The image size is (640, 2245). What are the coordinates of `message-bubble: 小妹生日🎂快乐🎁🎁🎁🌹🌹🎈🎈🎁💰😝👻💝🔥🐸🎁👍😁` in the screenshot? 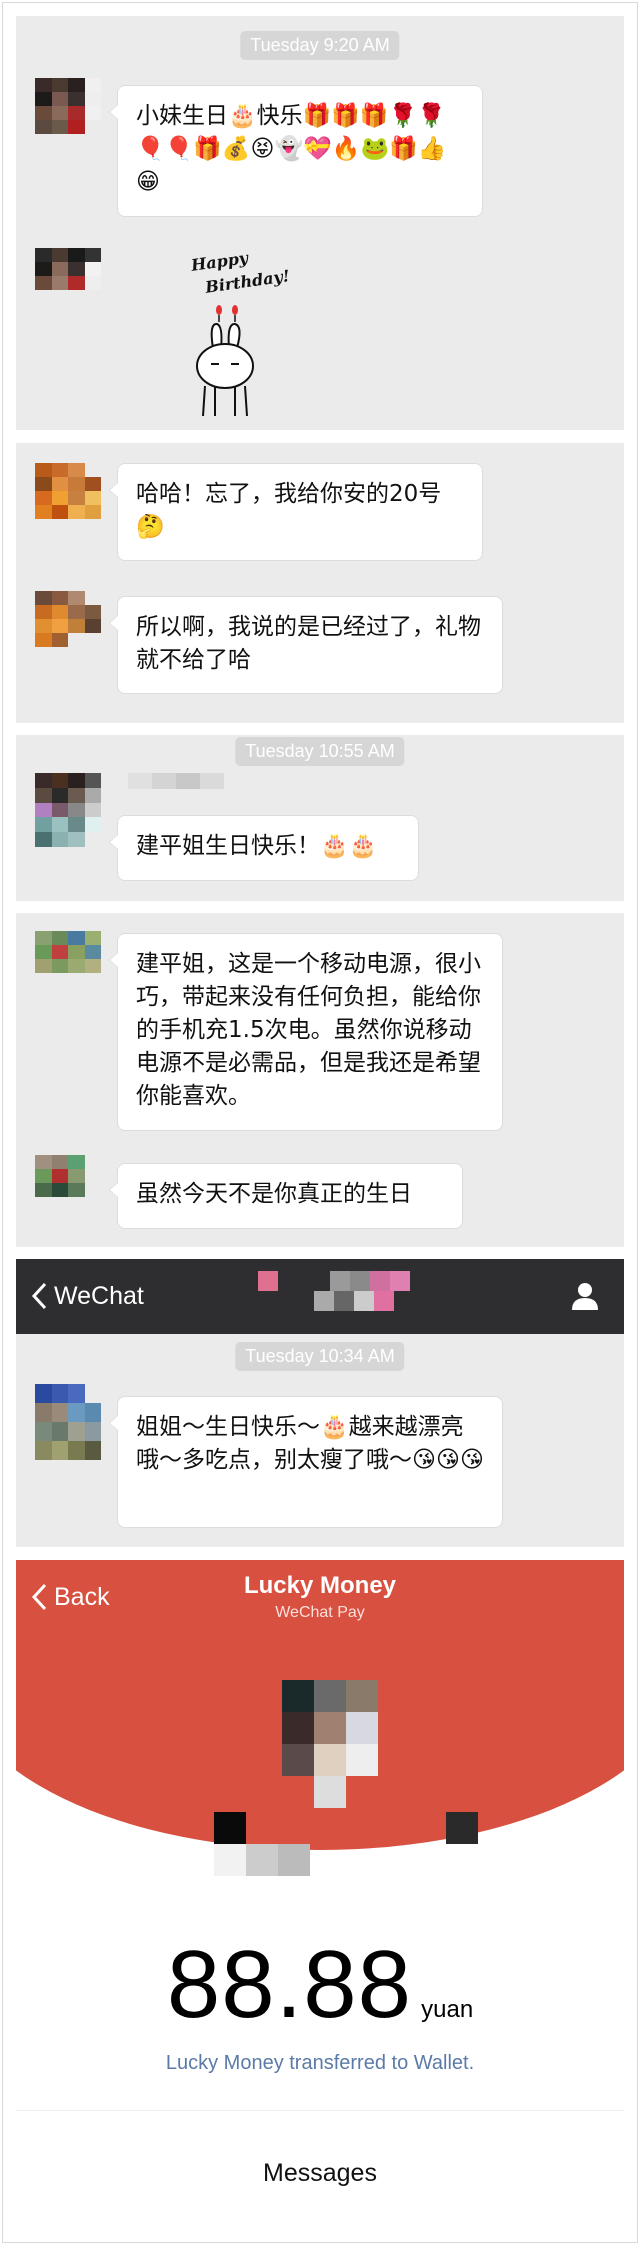 It's located at (296, 151).